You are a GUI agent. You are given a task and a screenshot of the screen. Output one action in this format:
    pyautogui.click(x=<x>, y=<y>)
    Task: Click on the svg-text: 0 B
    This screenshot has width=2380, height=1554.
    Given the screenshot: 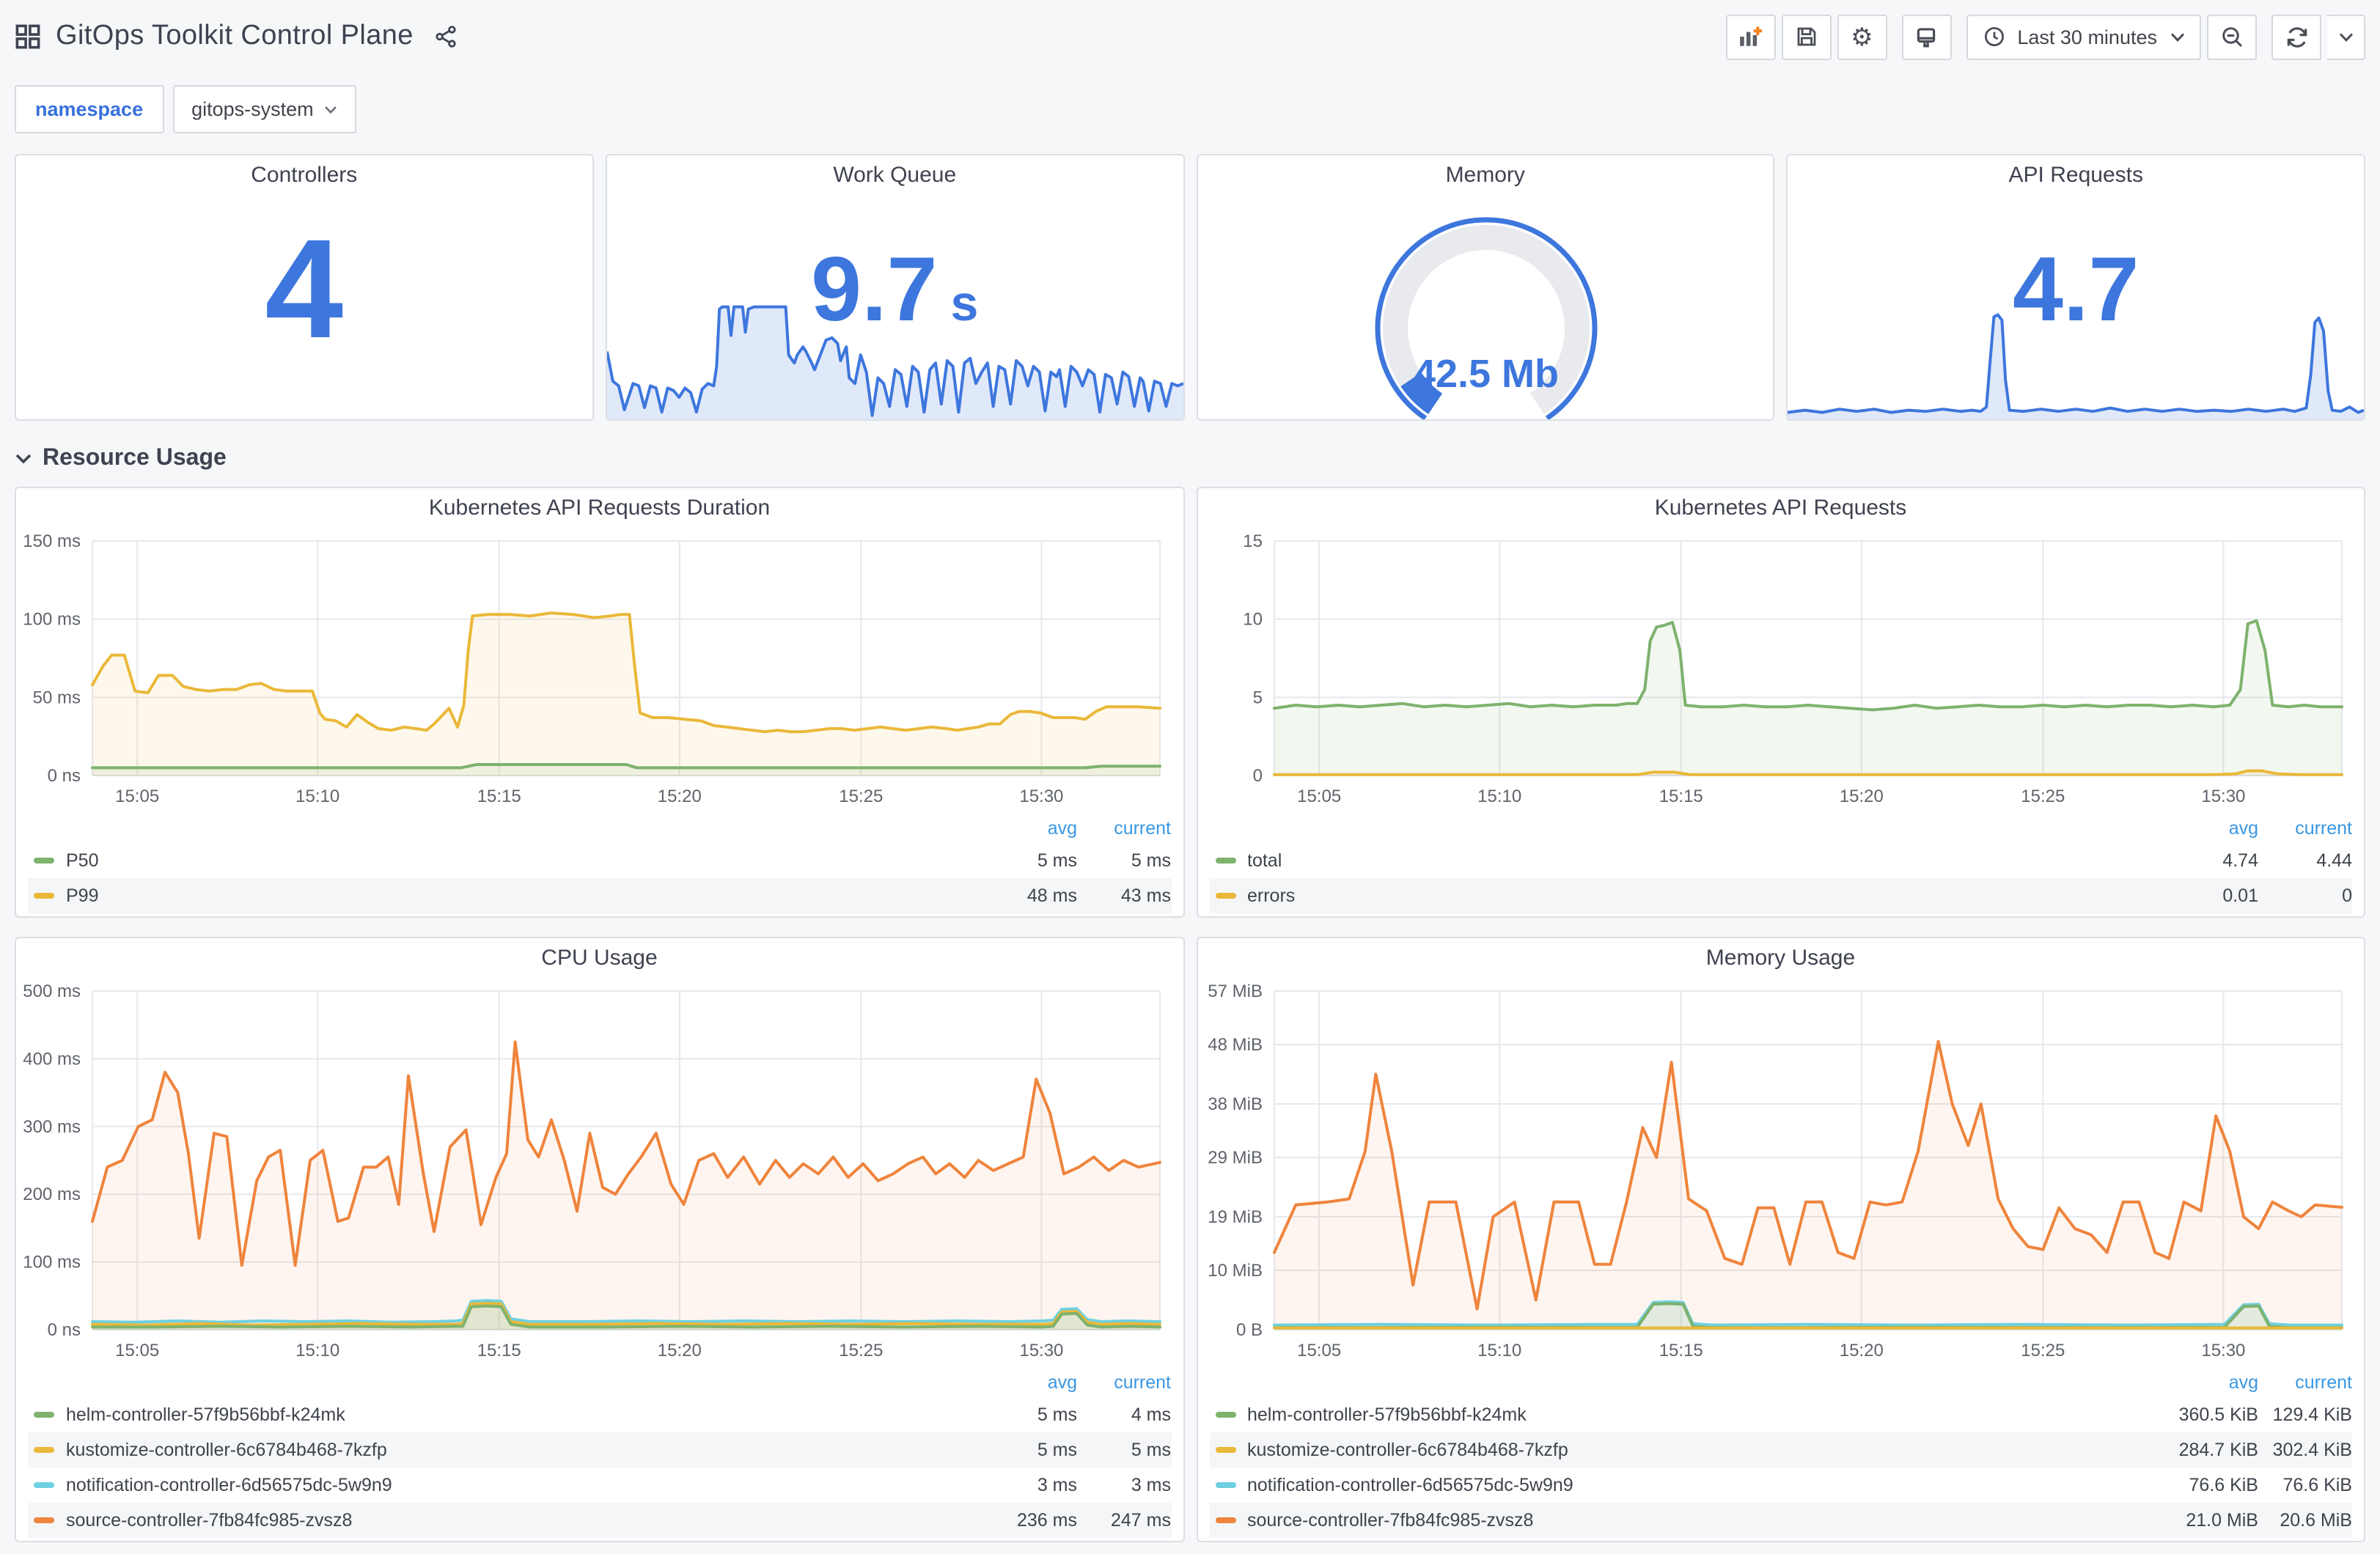 What is the action you would take?
    pyautogui.click(x=1249, y=1330)
    